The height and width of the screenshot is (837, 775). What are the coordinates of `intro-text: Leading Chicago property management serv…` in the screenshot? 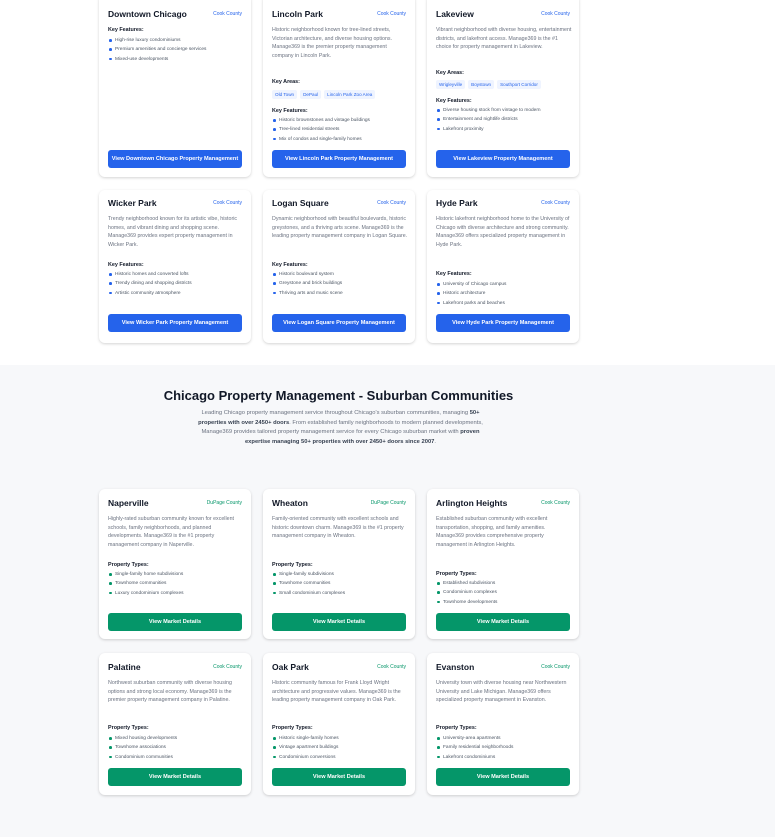 It's located at (335, 413).